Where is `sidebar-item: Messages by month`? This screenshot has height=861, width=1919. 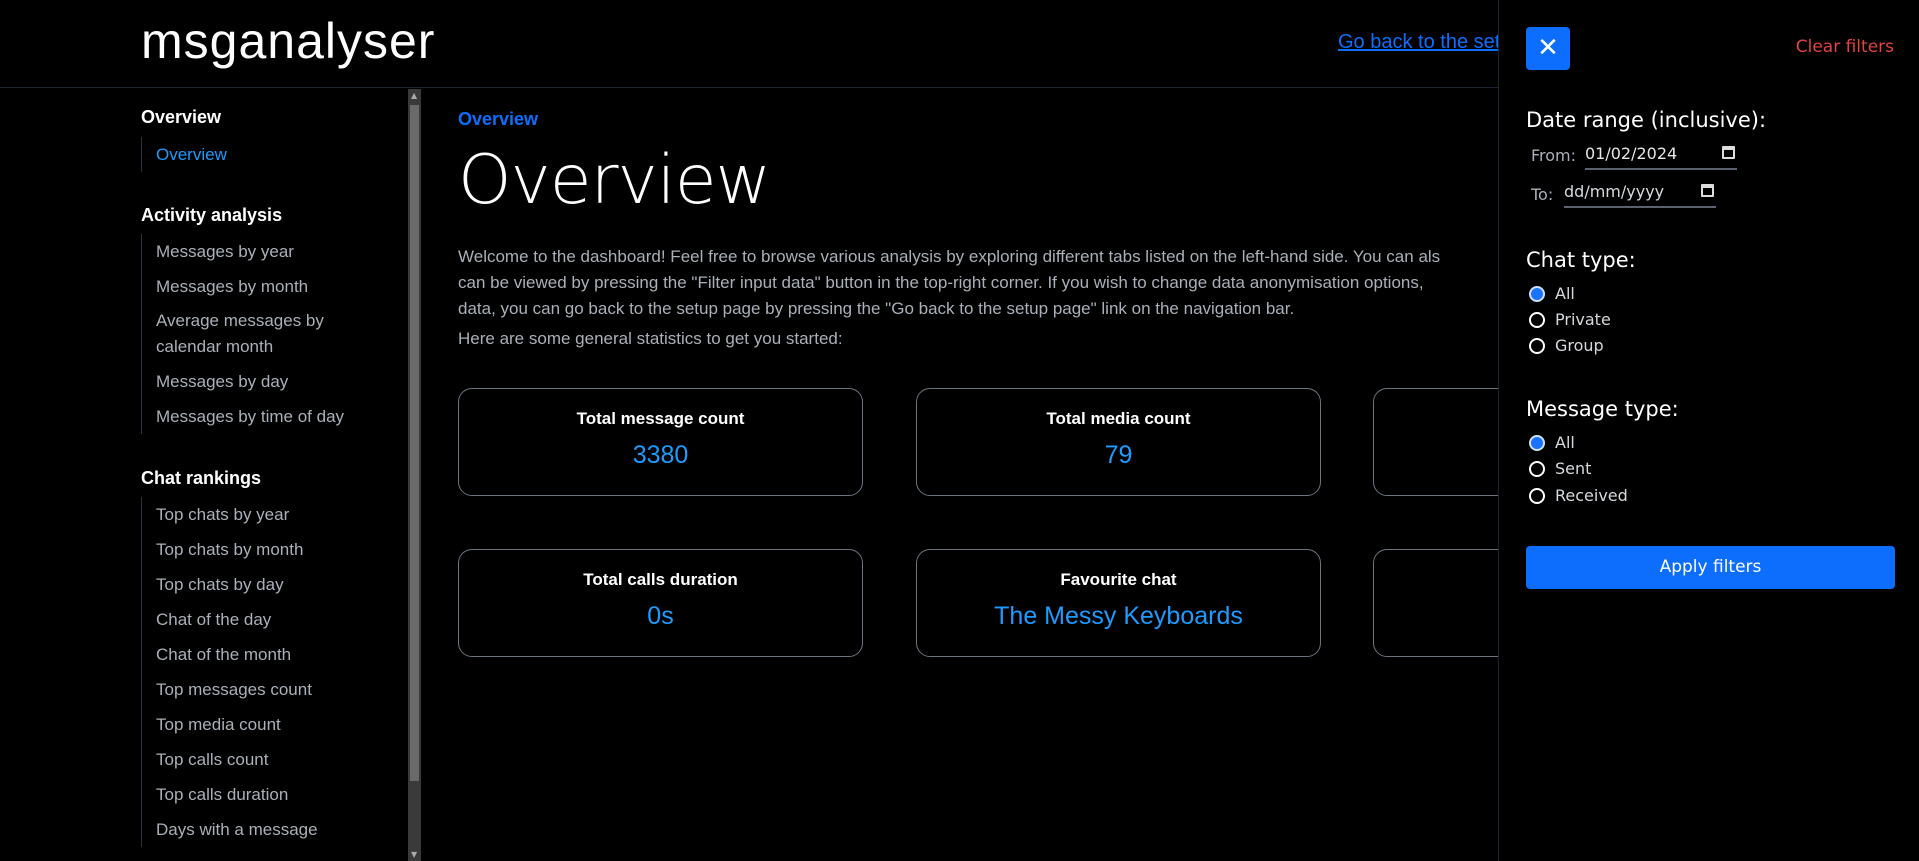 sidebar-item: Messages by month is located at coordinates (271, 286).